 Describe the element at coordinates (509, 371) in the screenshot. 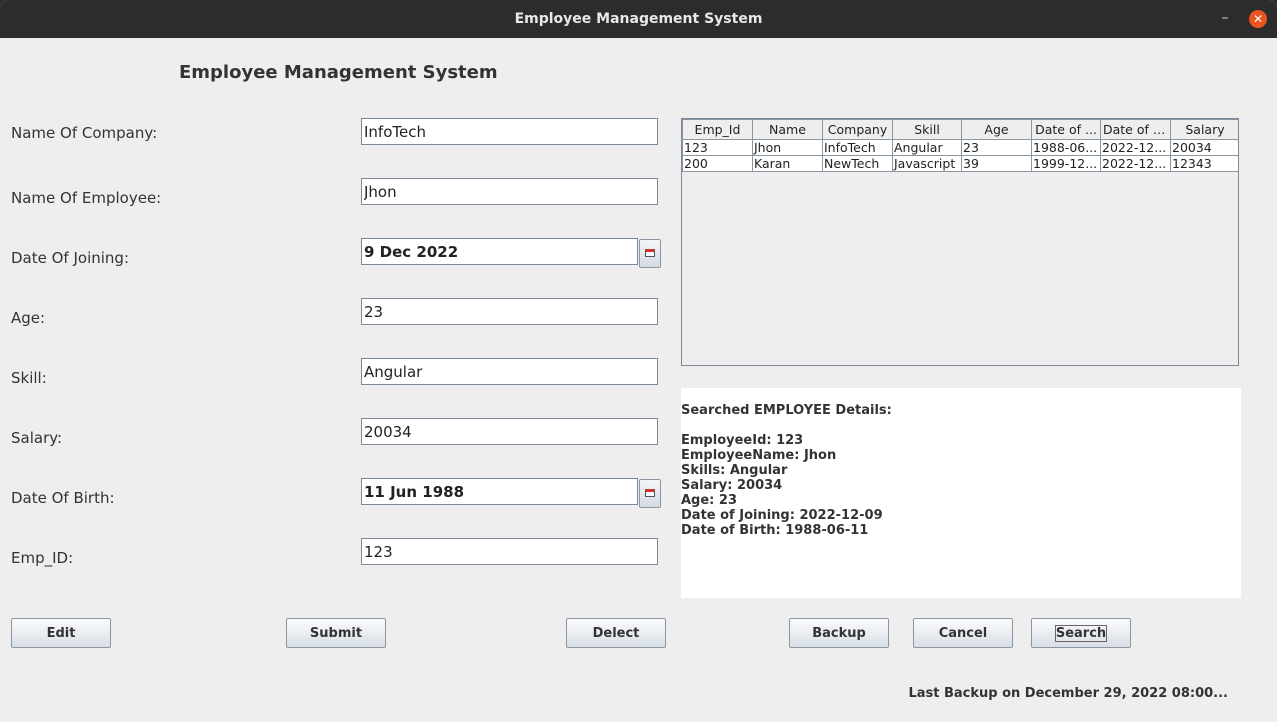

I see `skill-field` at that location.